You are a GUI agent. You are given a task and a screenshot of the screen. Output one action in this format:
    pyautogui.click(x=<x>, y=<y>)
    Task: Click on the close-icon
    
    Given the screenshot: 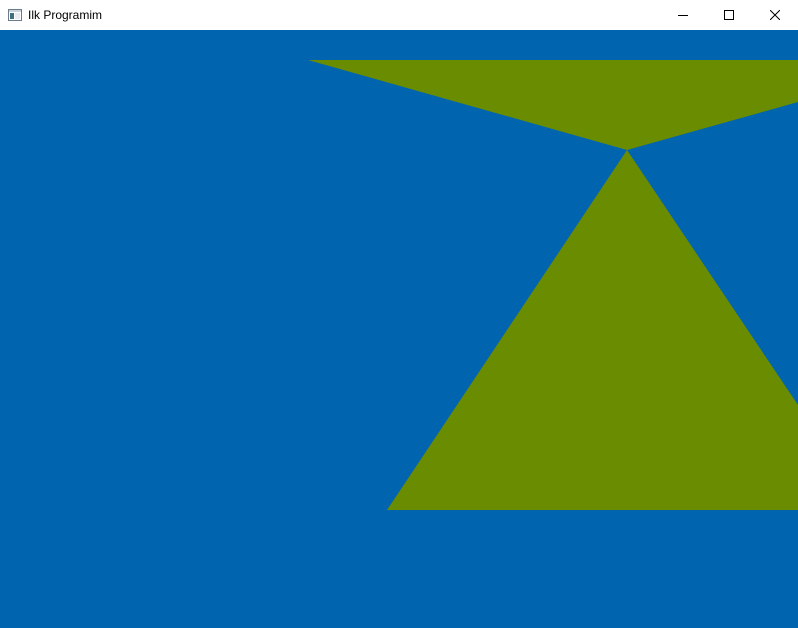 What is the action you would take?
    pyautogui.click(x=775, y=15)
    